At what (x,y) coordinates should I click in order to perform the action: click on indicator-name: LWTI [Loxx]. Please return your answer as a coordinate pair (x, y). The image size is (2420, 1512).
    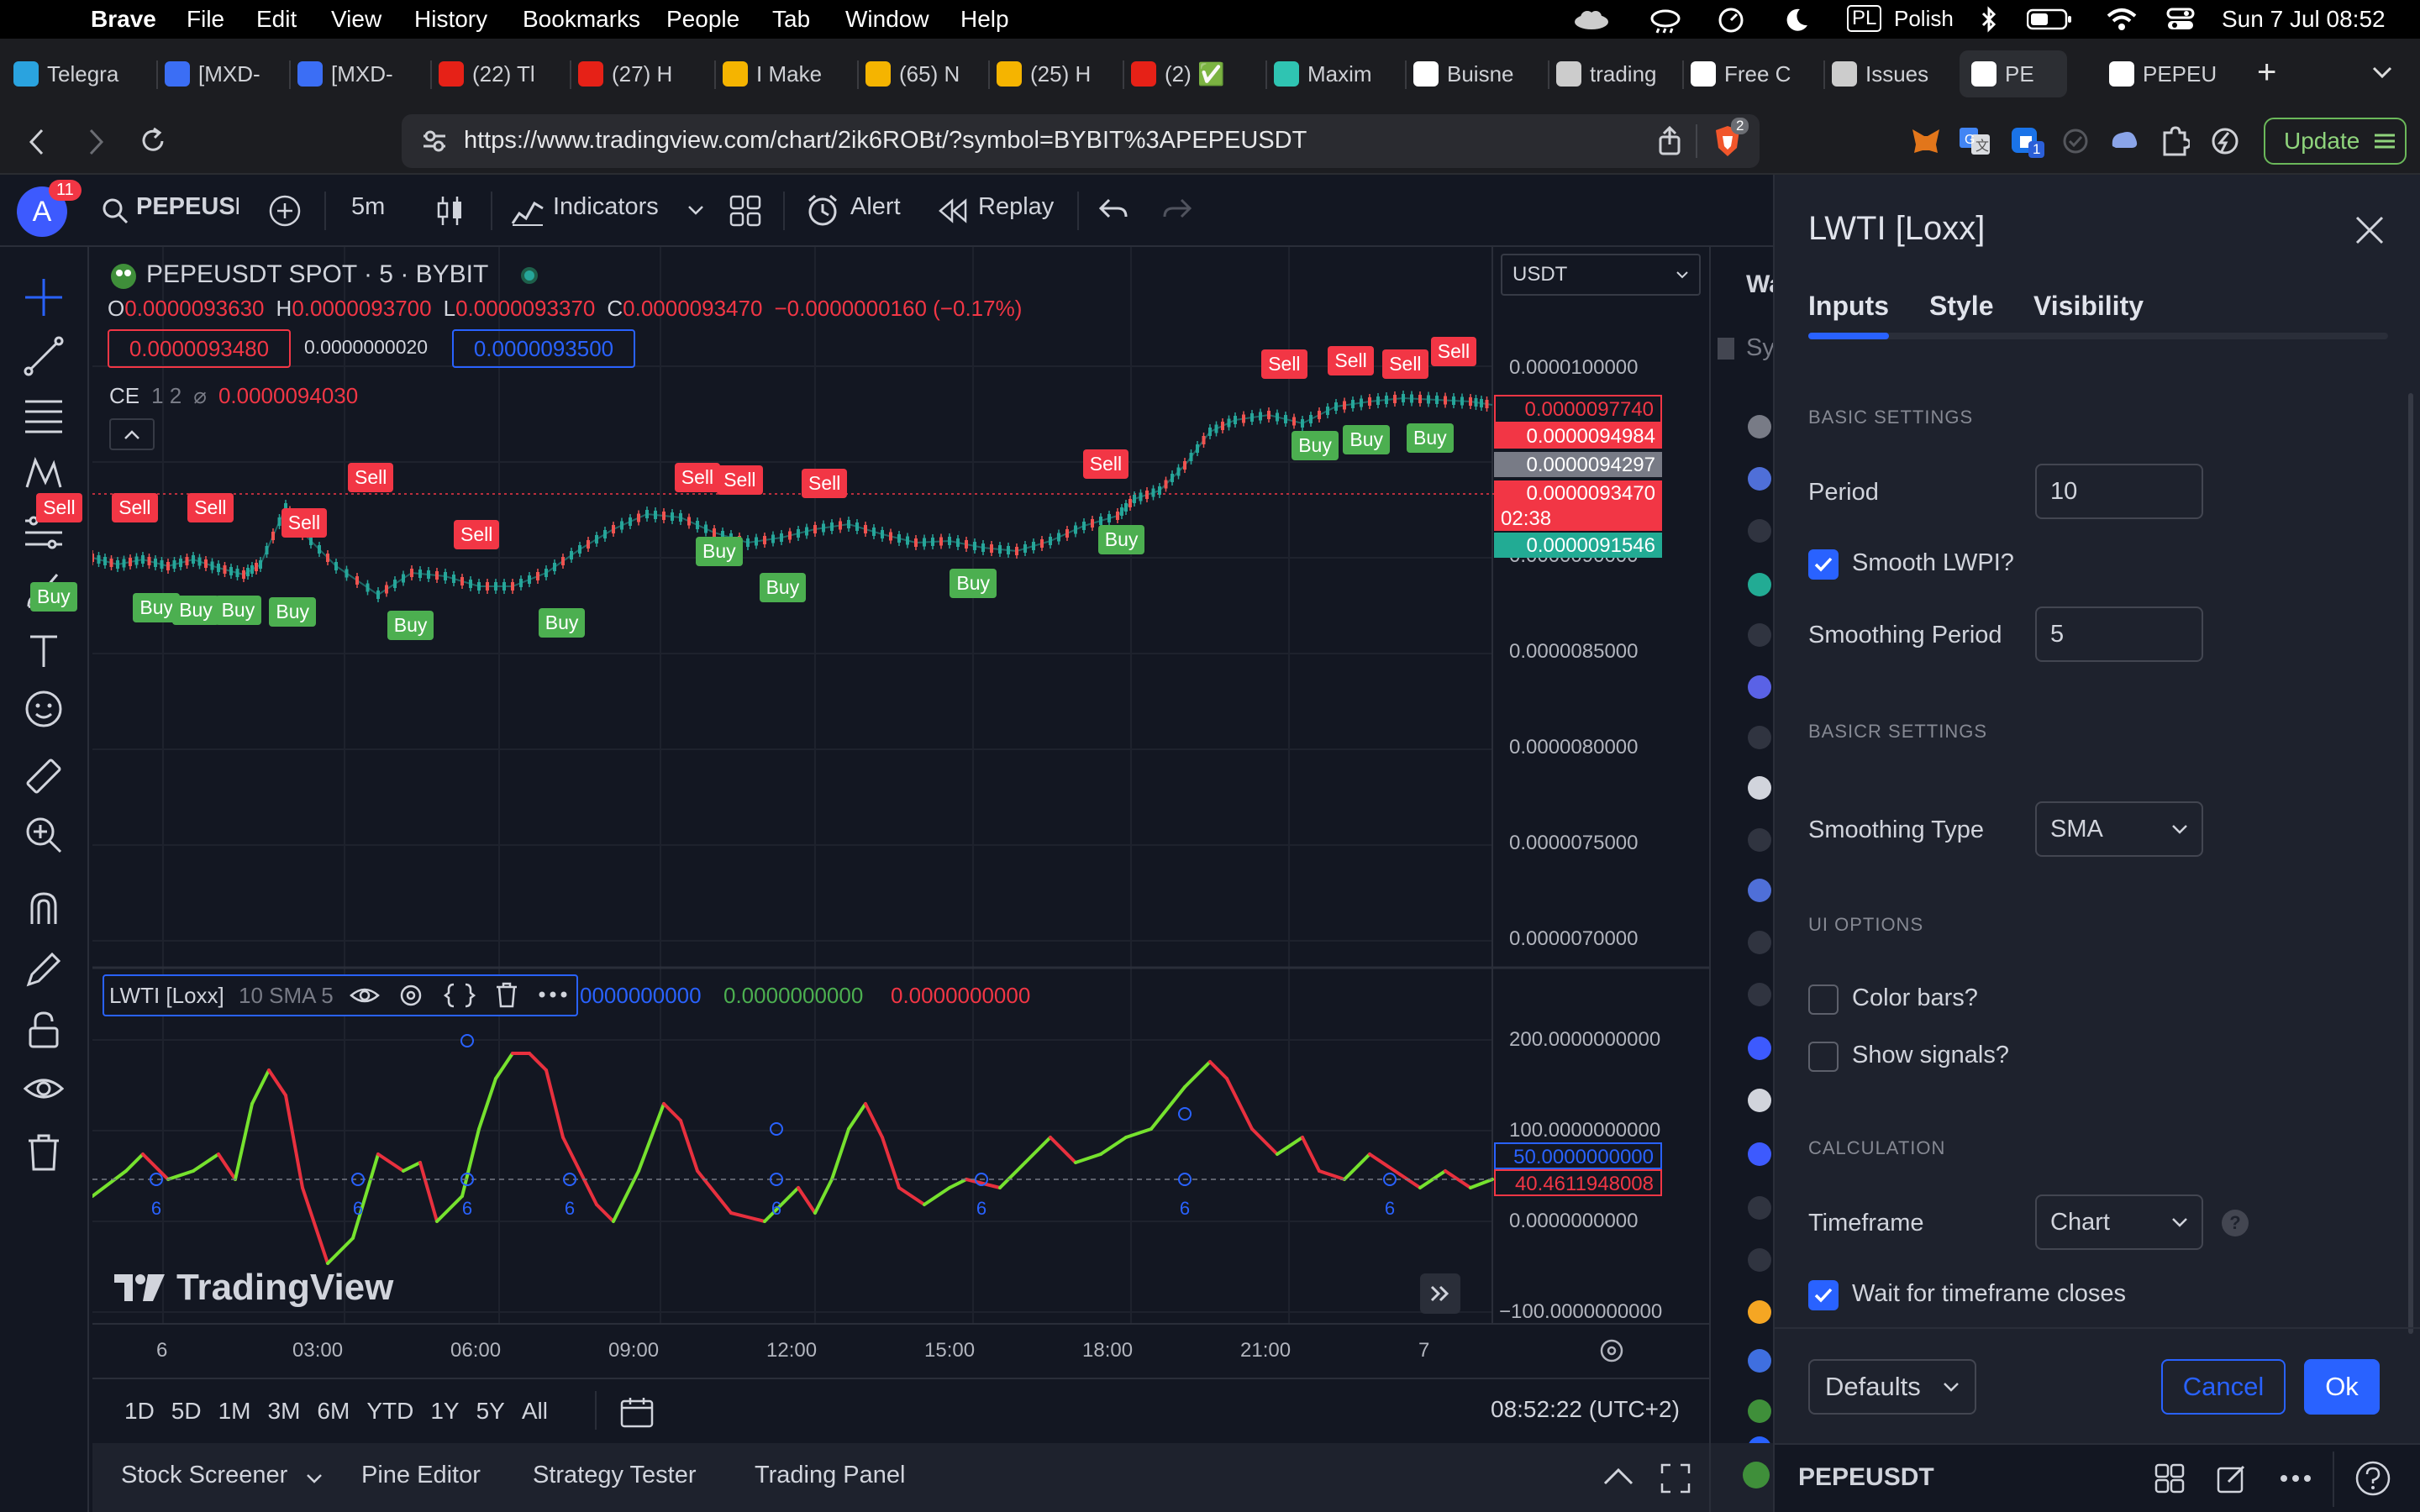
    Looking at the image, I should click on (166, 996).